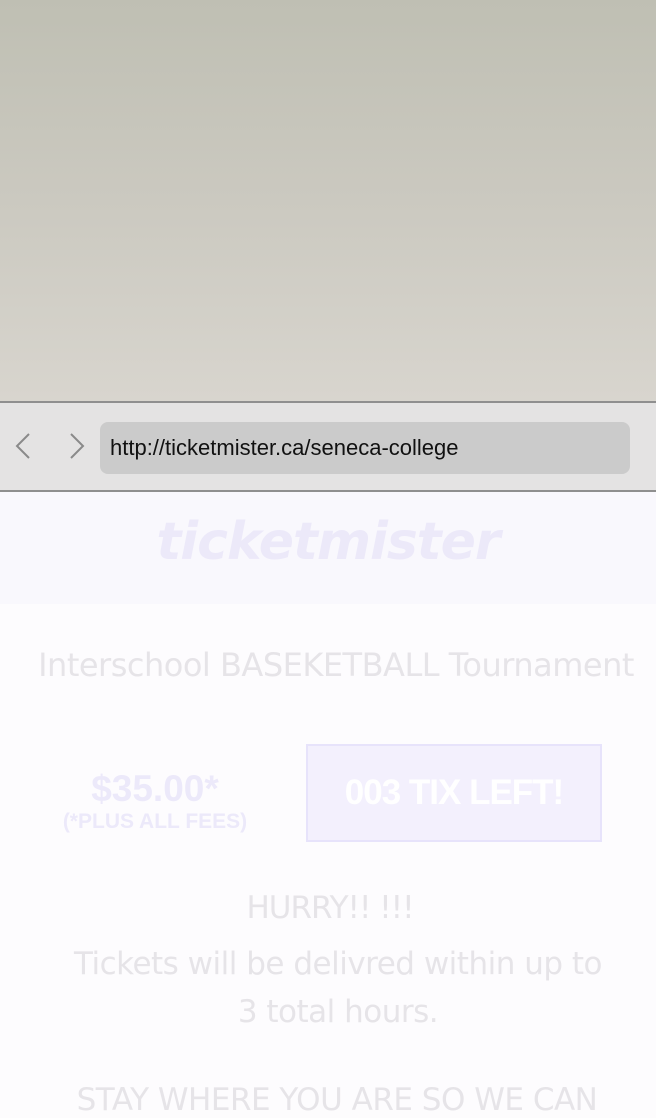 This screenshot has width=656, height=1118. I want to click on tickets-left-label: 003 TIX LEFT!, so click(454, 792).